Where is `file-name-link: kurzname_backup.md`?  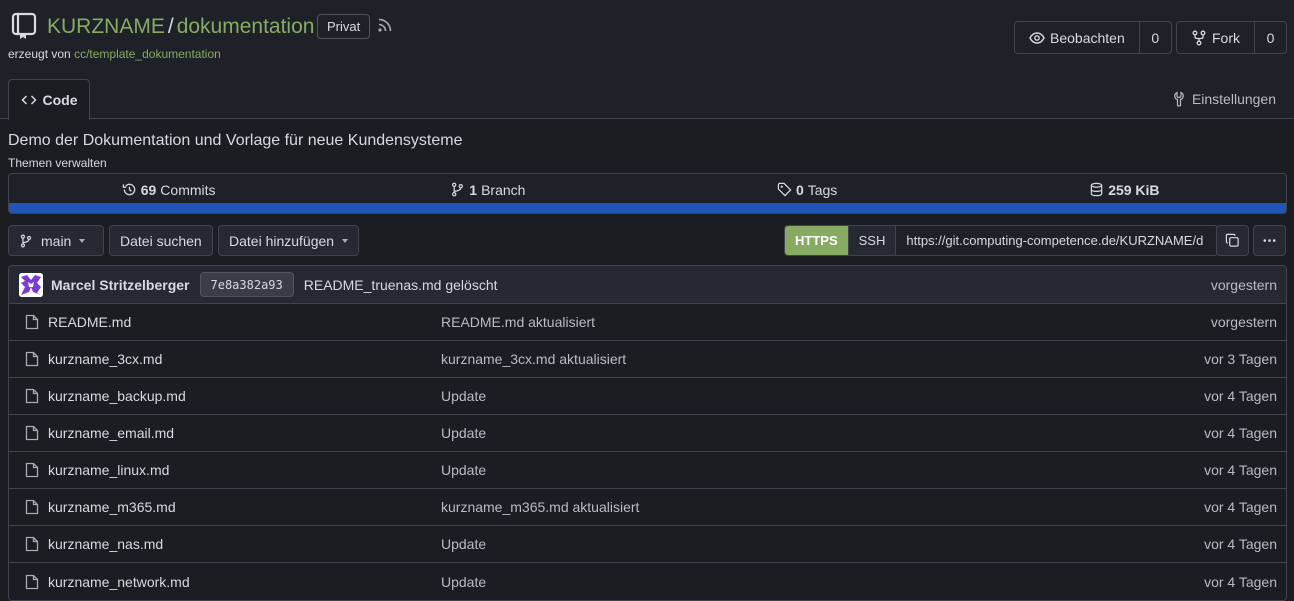 file-name-link: kurzname_backup.md is located at coordinates (244, 396).